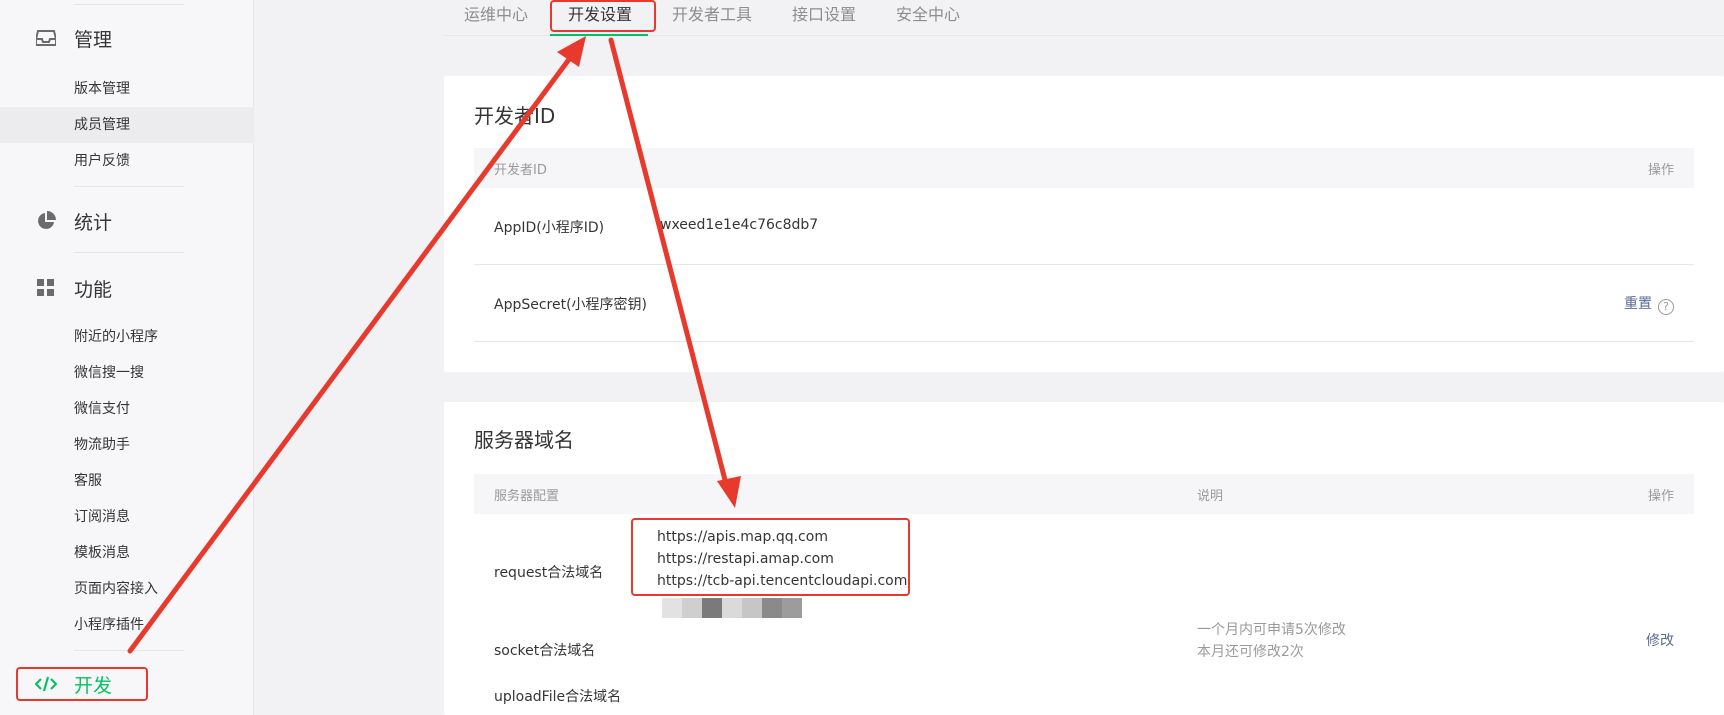 This screenshot has width=1724, height=715. What do you see at coordinates (102, 445) in the screenshot?
I see `sidebar-item-logistics: 物流助手` at bounding box center [102, 445].